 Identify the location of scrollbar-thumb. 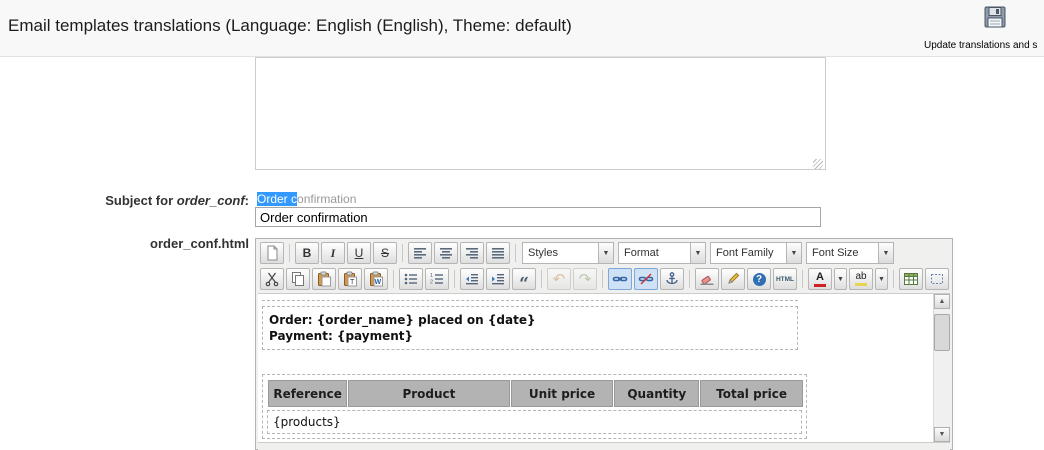
(942, 332).